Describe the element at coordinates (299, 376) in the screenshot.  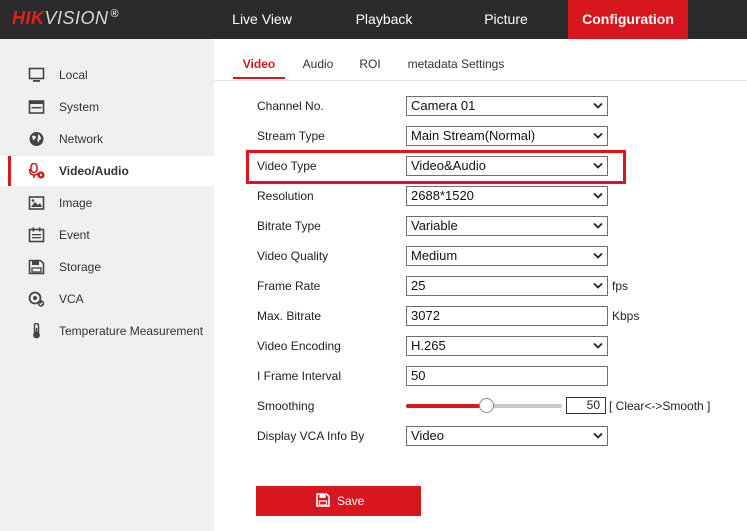
I see `i-frame-interval-label: I Frame Interval` at that location.